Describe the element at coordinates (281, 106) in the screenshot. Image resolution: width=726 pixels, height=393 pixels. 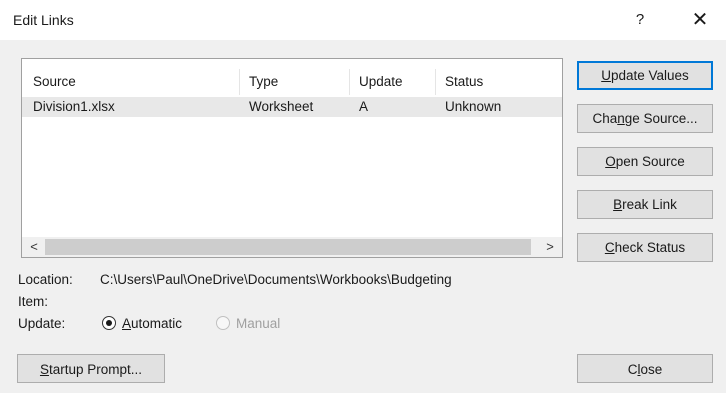
I see `cell-type: Worksheet` at that location.